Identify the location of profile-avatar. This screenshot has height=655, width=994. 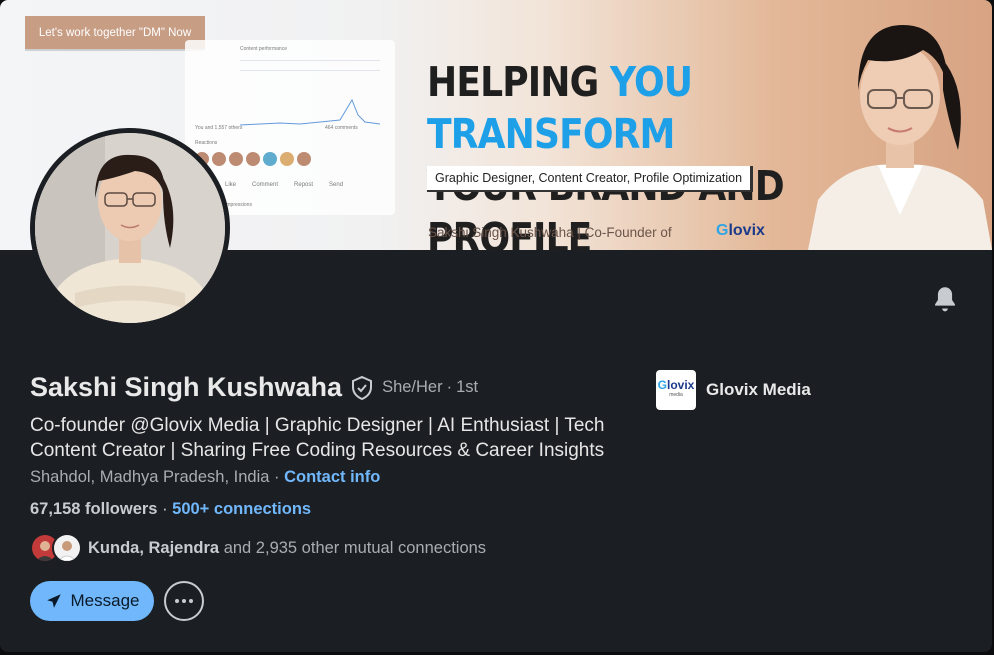
(130, 228).